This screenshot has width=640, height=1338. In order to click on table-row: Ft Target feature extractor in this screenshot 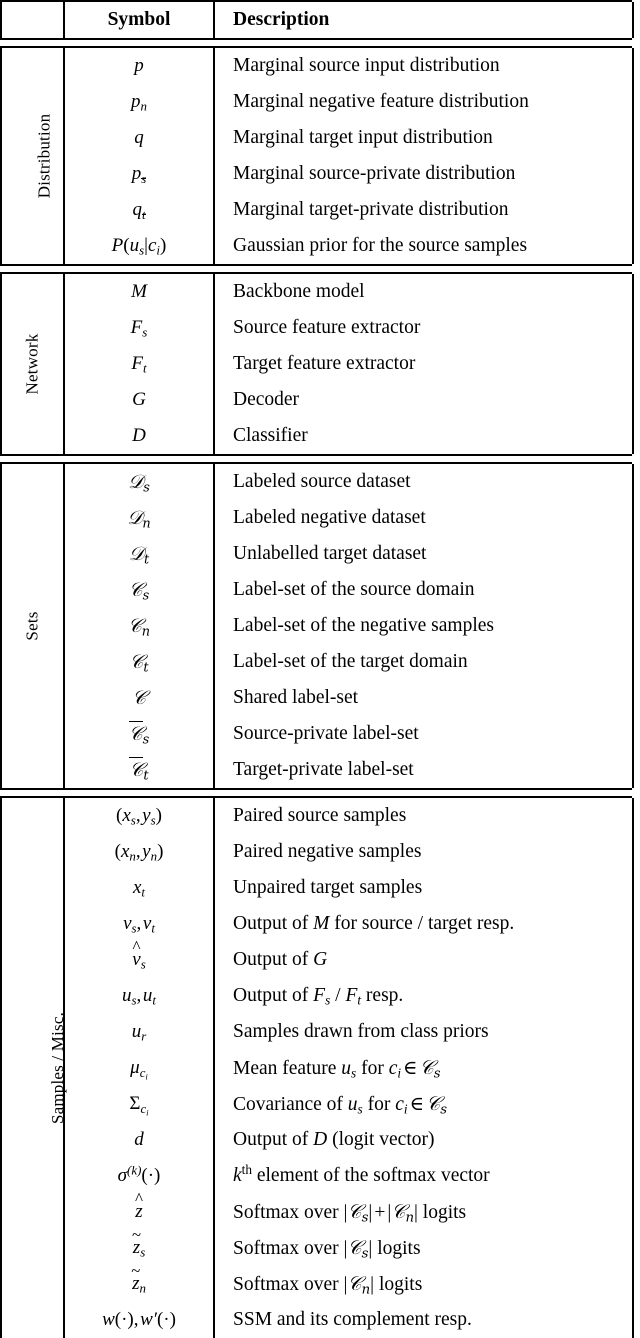, I will do `click(317, 364)`.